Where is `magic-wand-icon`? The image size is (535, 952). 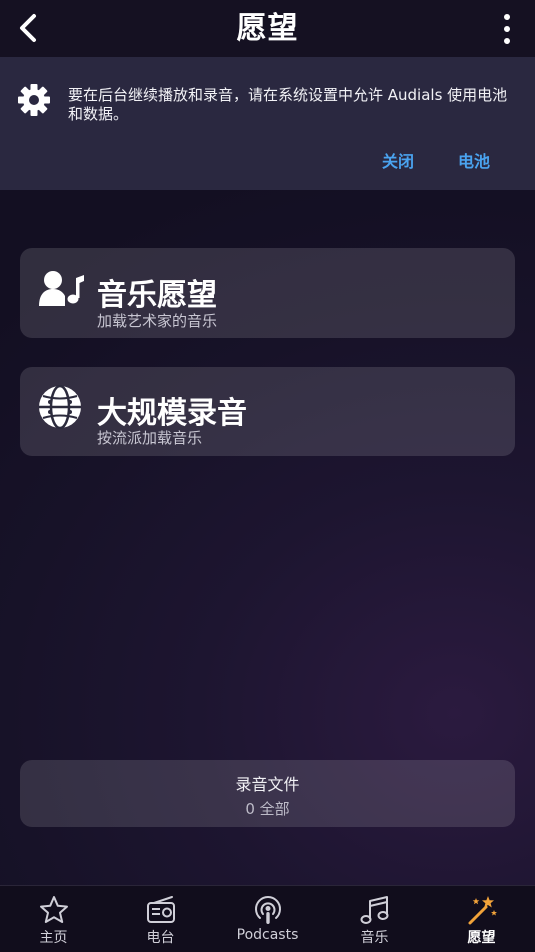 magic-wand-icon is located at coordinates (482, 910).